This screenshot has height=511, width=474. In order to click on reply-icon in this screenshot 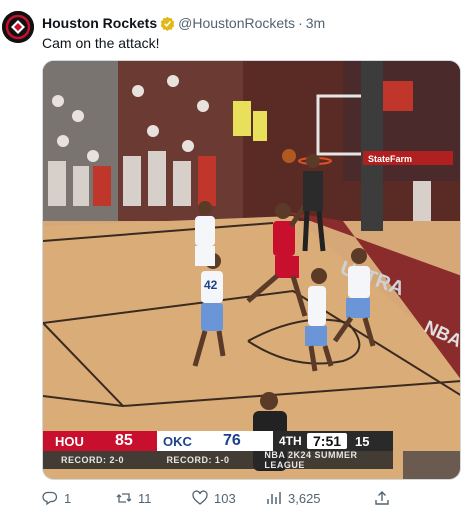, I will do `click(50, 498)`.